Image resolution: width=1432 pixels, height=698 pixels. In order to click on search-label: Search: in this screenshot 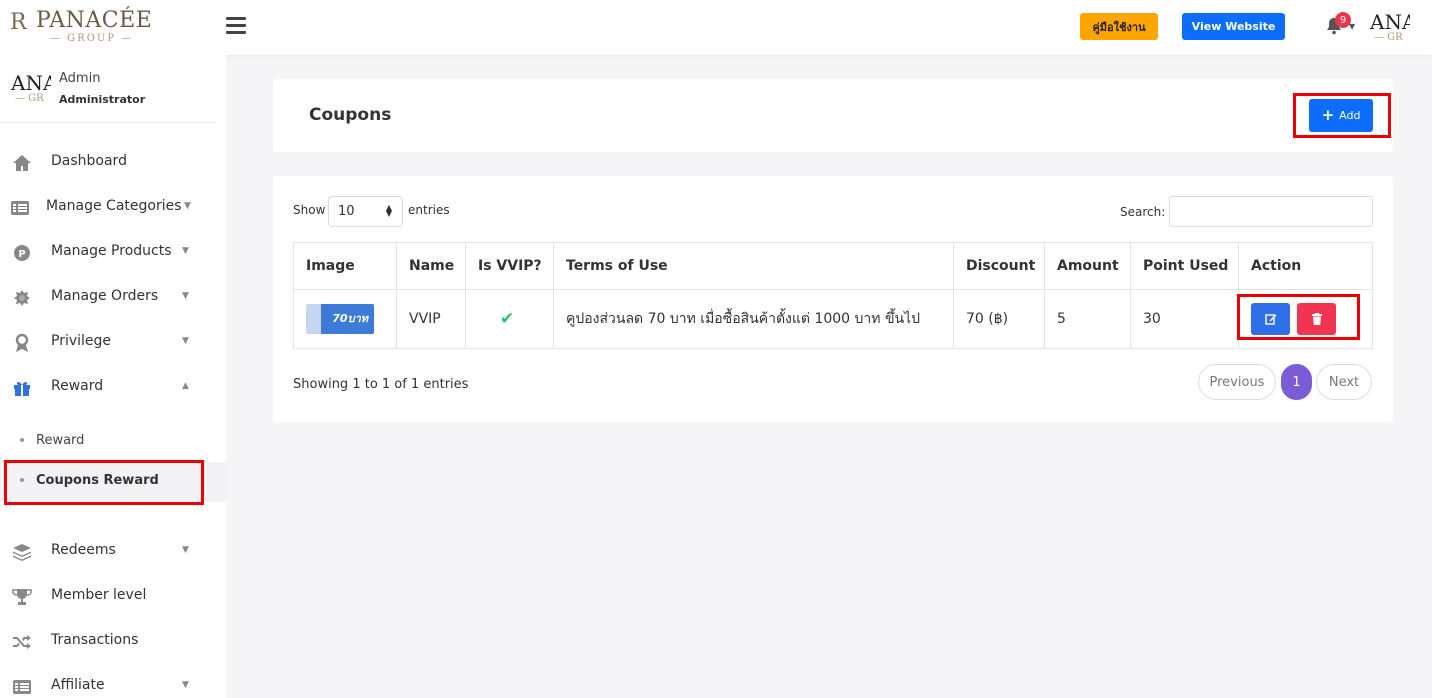, I will do `click(1143, 212)`.